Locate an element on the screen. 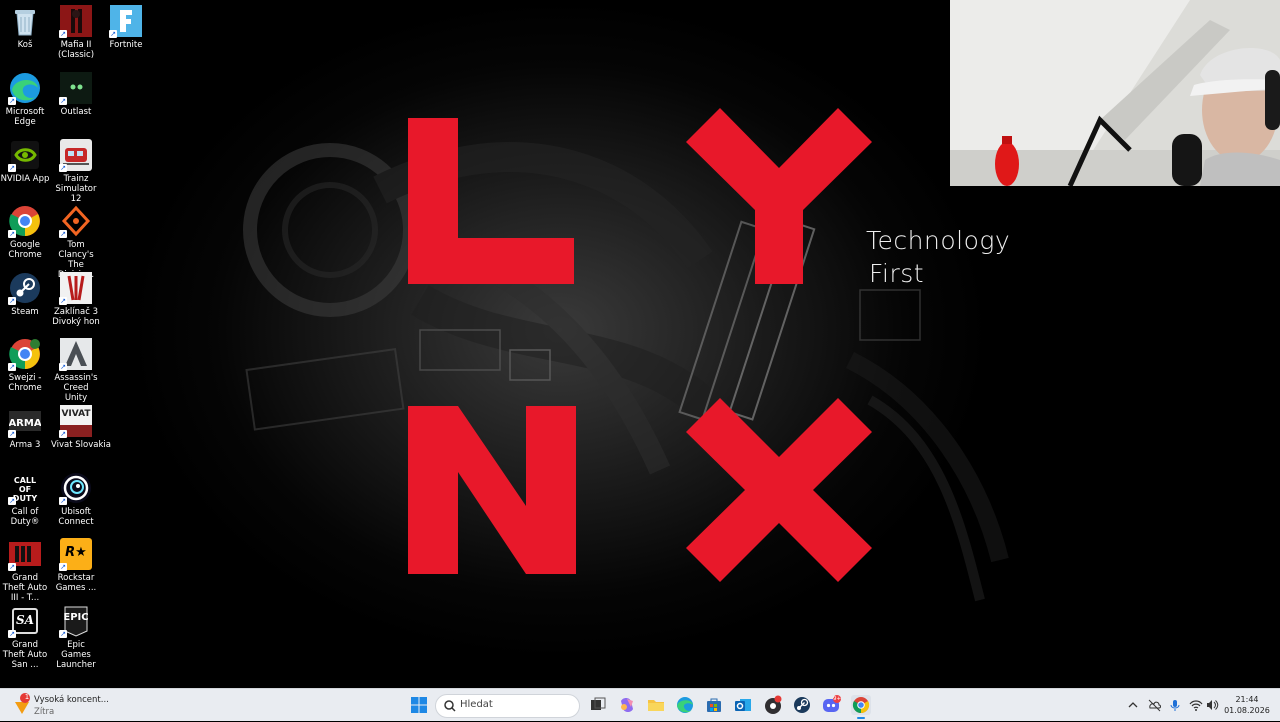  desktop-icon-edge: ↗ Microsoft Edge is located at coordinates (25, 99).